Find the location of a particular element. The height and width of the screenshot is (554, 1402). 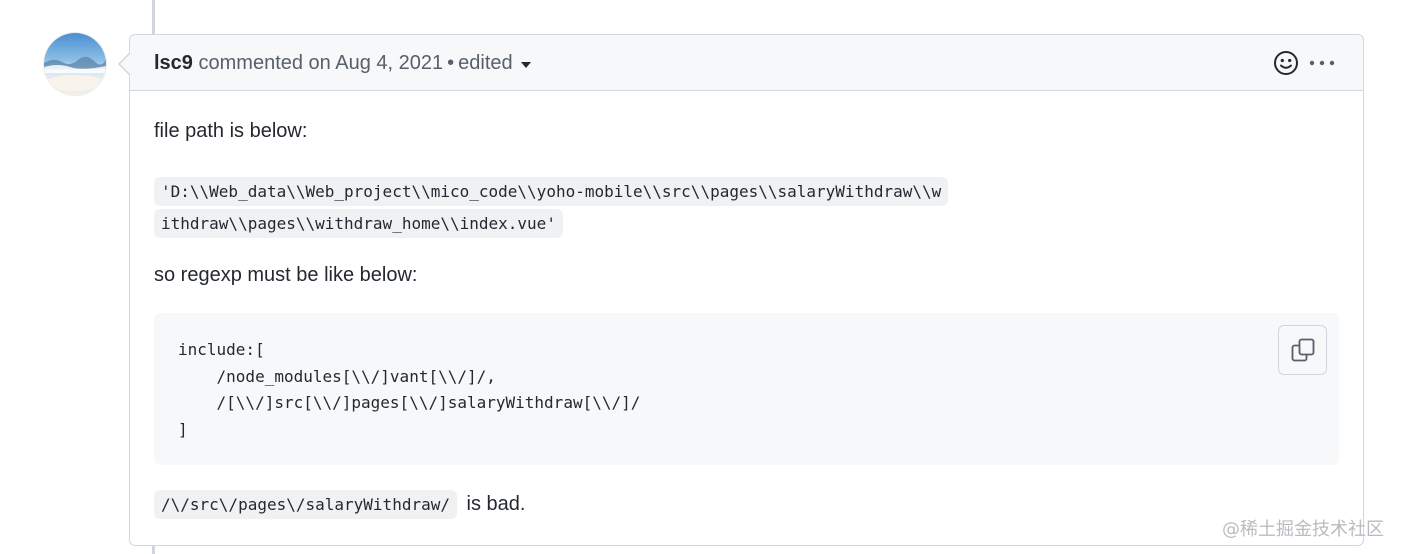

author-link: lsc9 is located at coordinates (173, 63).